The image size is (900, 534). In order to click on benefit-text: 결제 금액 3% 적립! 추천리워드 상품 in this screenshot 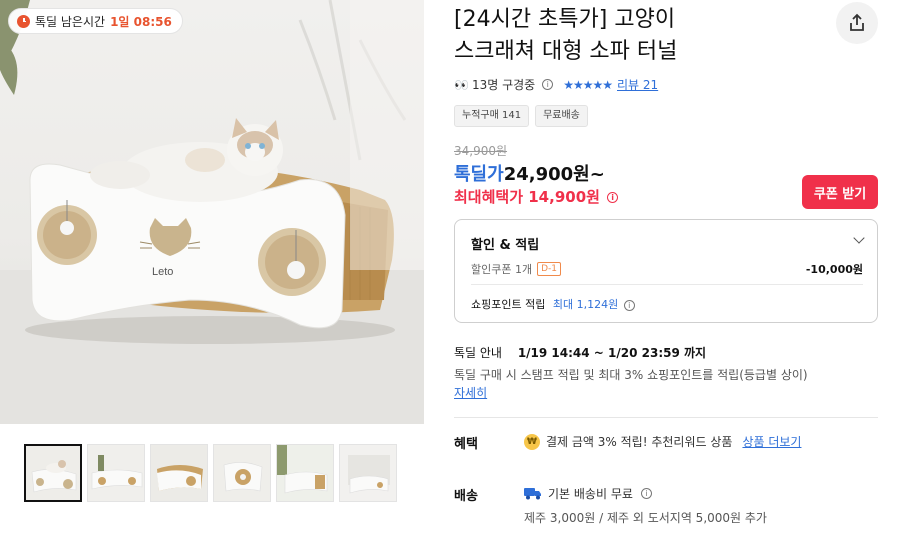, I will do `click(639, 442)`.